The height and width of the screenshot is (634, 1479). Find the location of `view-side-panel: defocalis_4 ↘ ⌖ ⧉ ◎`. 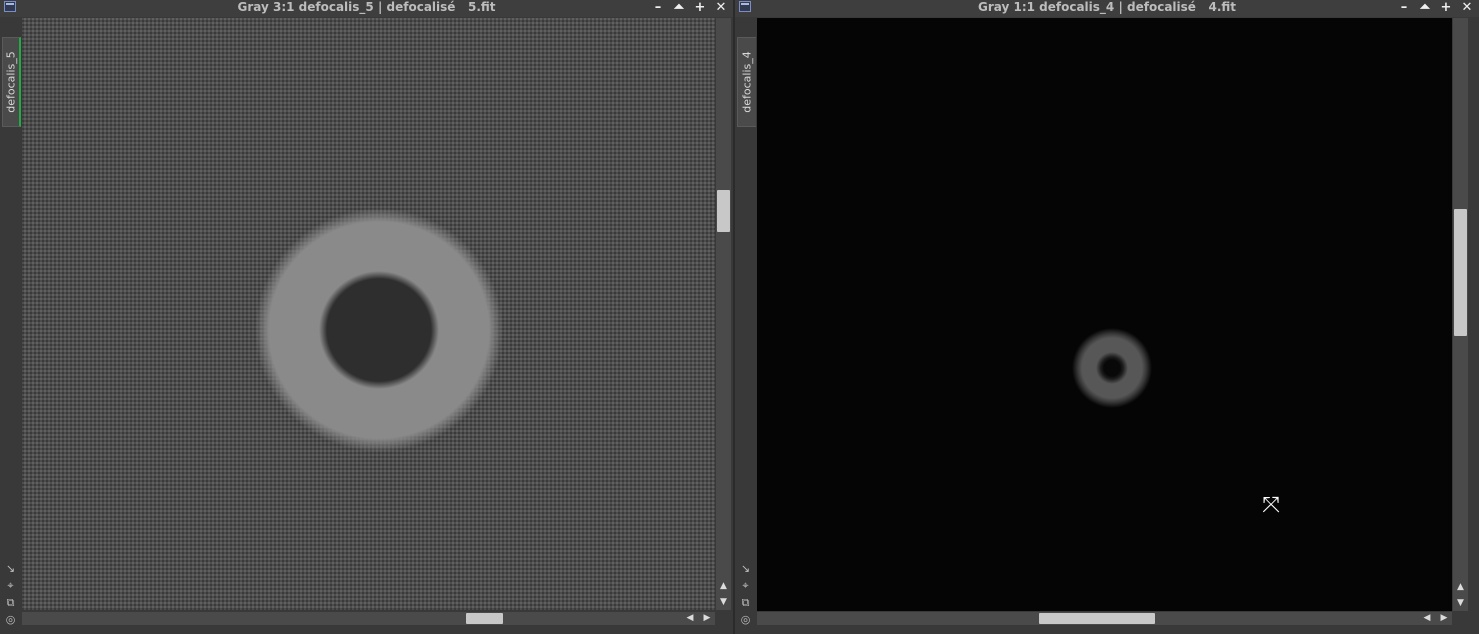

view-side-panel: defocalis_4 ↘ ⌖ ⧉ ◎ is located at coordinates (745, 325).